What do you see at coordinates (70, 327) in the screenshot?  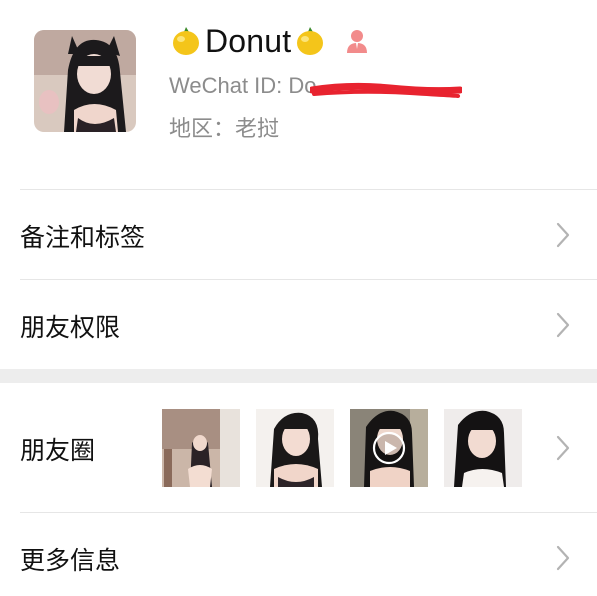 I see `friend-permissions-label: 朋友权限` at bounding box center [70, 327].